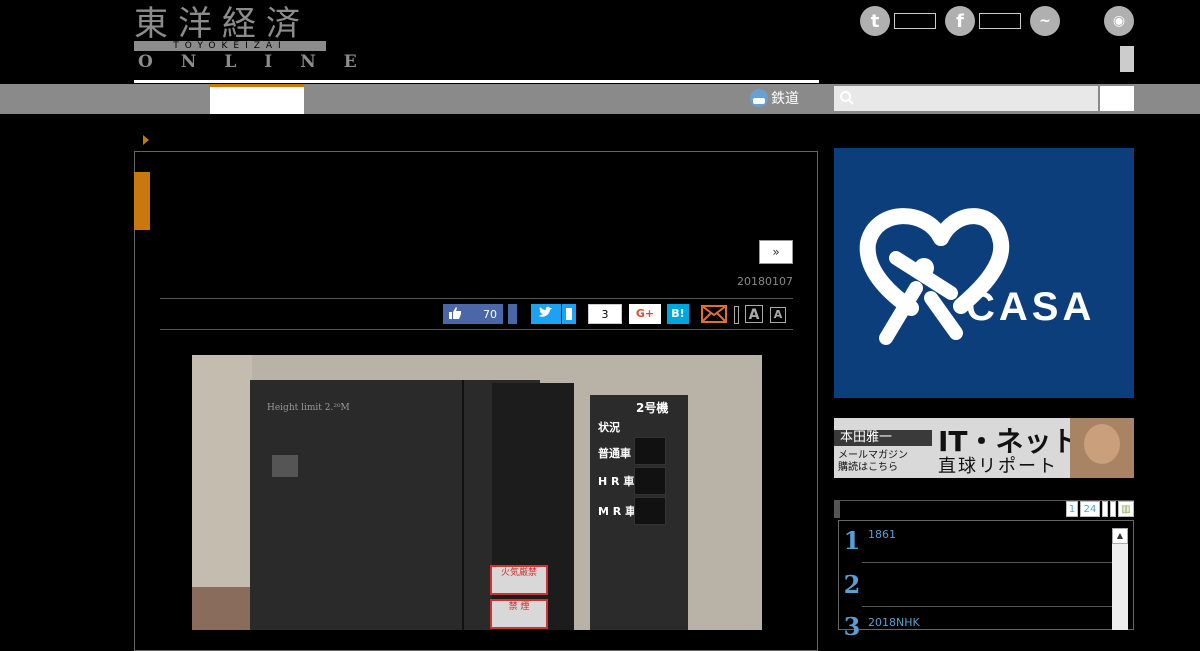 The height and width of the screenshot is (651, 1200). Describe the element at coordinates (142, 201) in the screenshot. I see `title-accent` at that location.